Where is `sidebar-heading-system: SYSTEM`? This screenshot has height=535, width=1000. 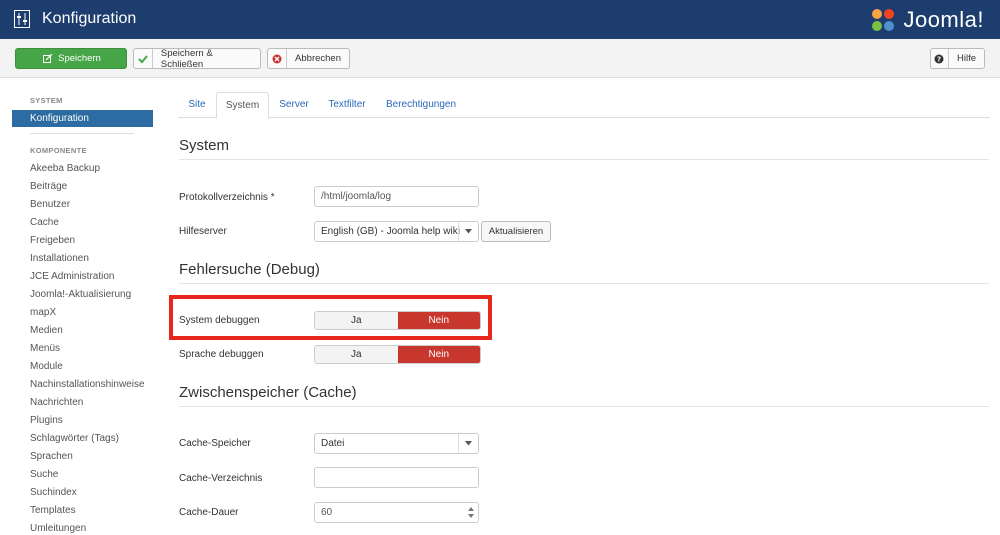 sidebar-heading-system: SYSTEM is located at coordinates (46, 100).